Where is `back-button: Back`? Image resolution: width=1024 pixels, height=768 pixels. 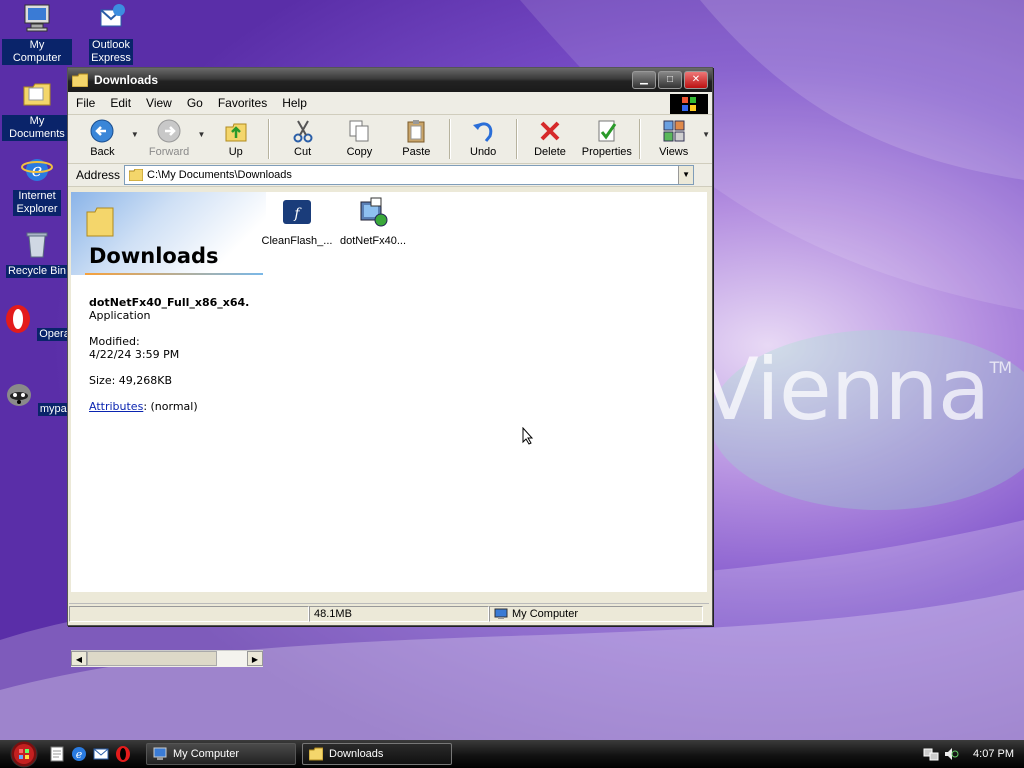 back-button: Back is located at coordinates (102, 139).